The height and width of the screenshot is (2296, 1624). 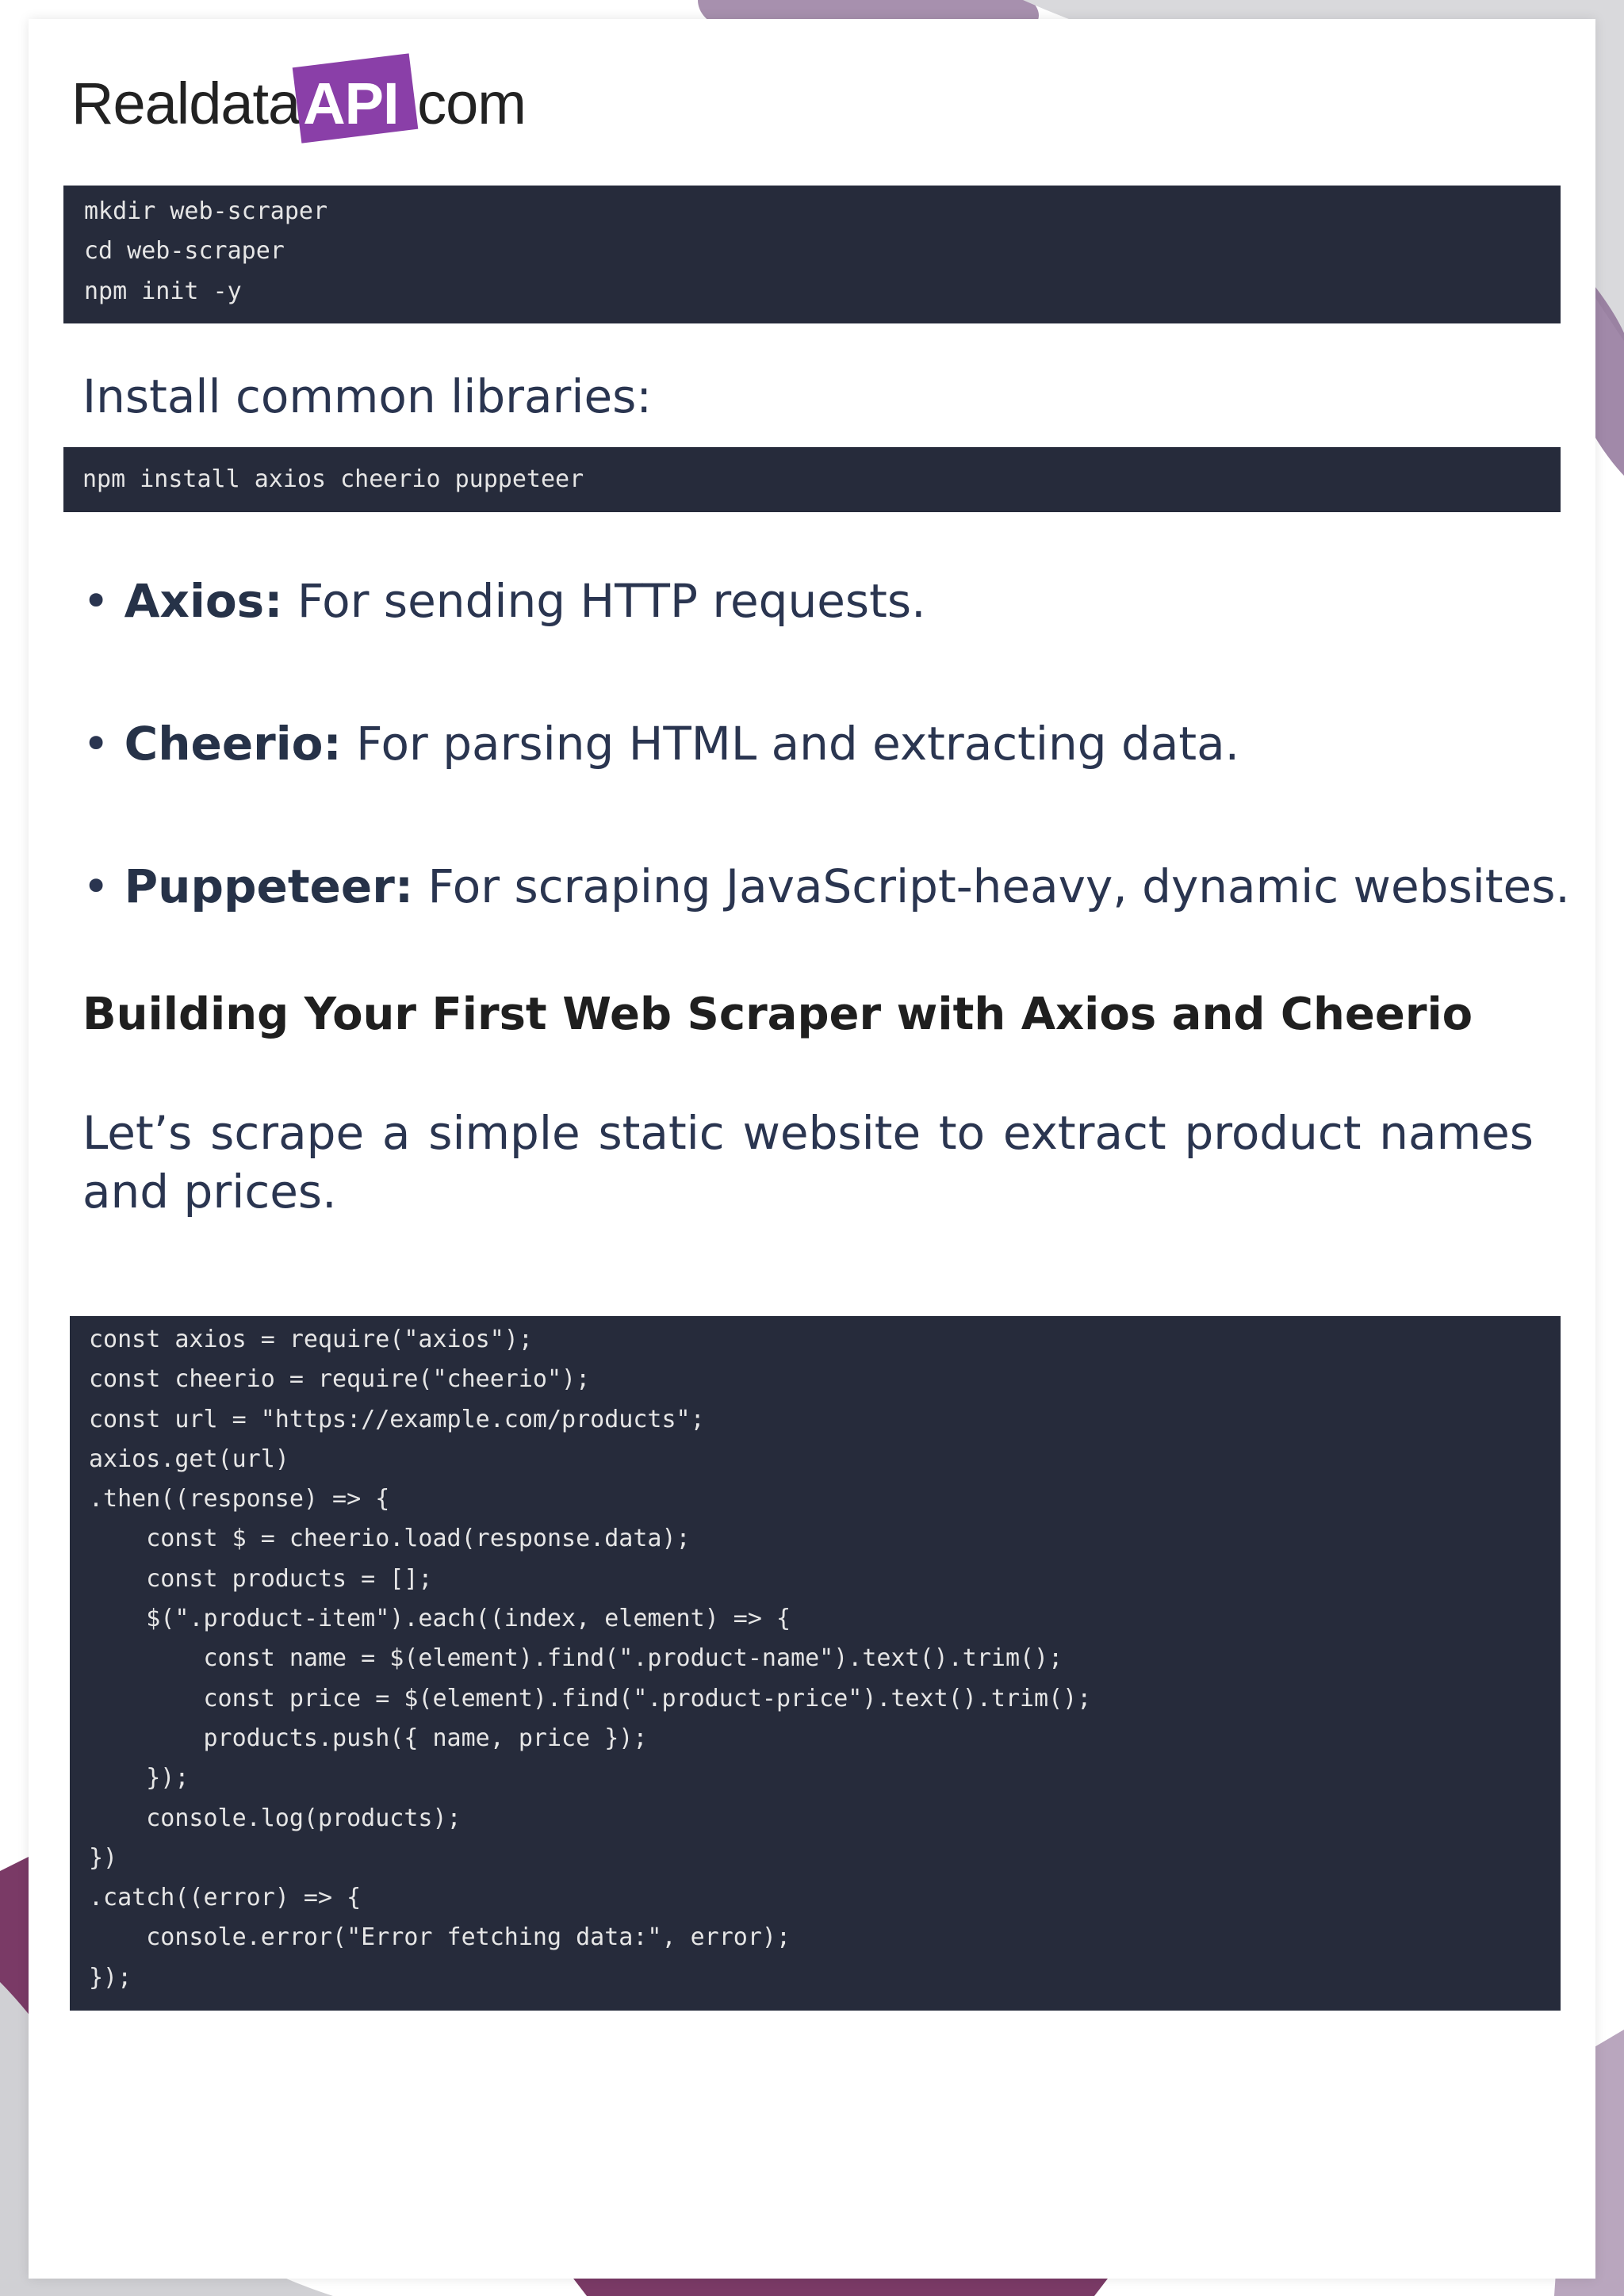 What do you see at coordinates (239, 1499) in the screenshot?
I see `code-line: .then((response) => {` at bounding box center [239, 1499].